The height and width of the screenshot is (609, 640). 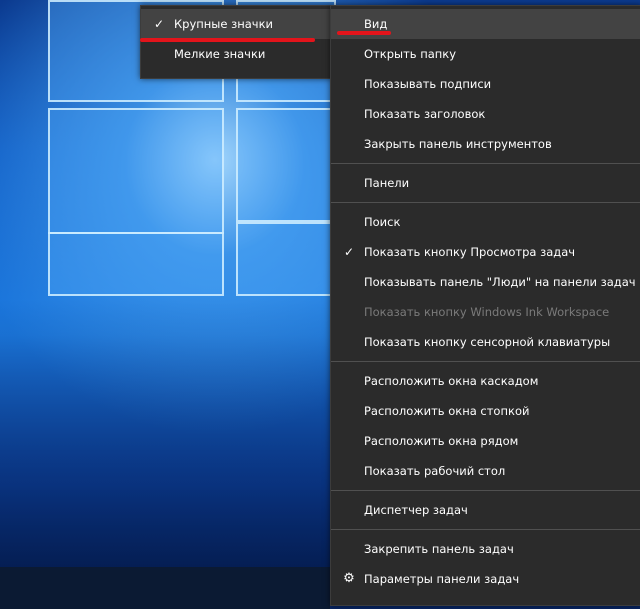 I want to click on menu-item-stack: Расположить окна стопкой, so click(x=485, y=411).